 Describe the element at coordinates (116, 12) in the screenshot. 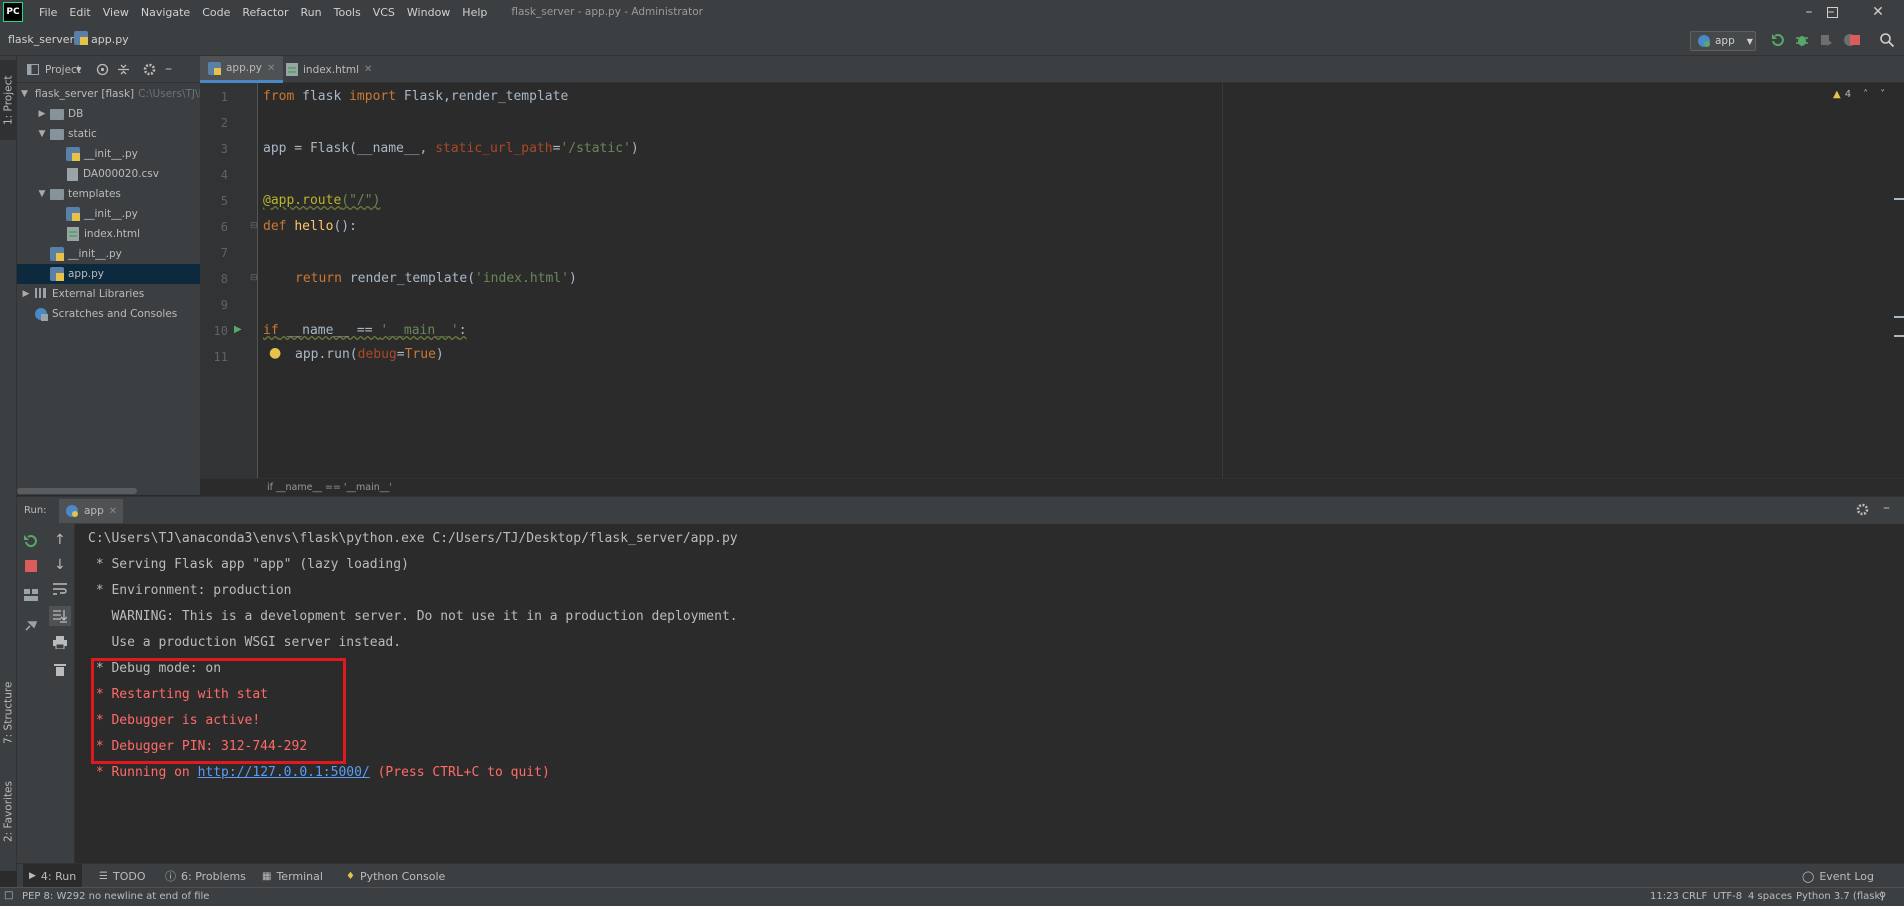

I see `menu-view: View` at that location.